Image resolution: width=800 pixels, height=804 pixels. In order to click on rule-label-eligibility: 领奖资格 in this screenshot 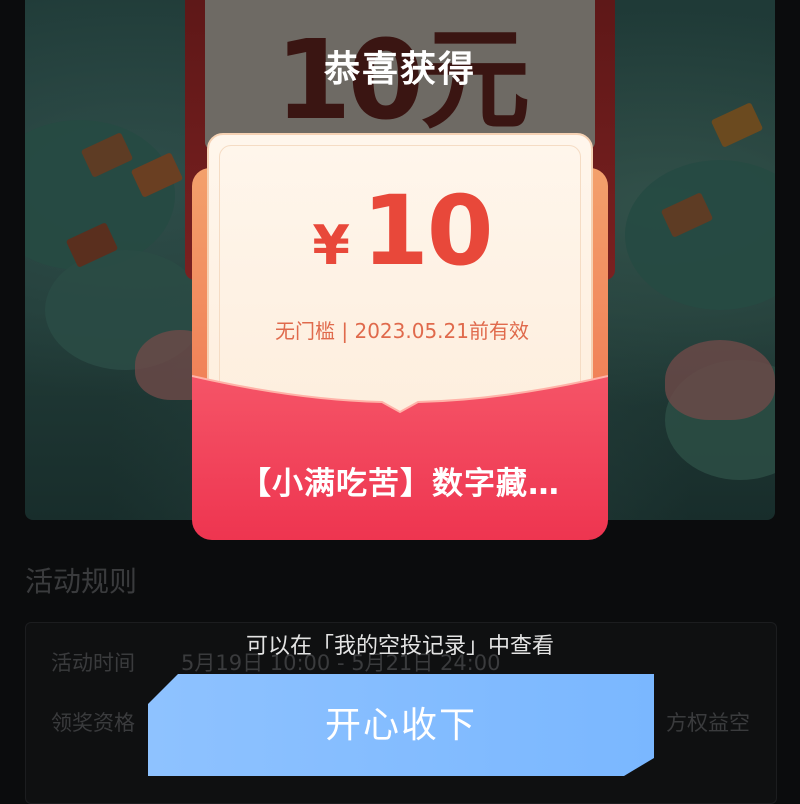, I will do `click(93, 723)`.